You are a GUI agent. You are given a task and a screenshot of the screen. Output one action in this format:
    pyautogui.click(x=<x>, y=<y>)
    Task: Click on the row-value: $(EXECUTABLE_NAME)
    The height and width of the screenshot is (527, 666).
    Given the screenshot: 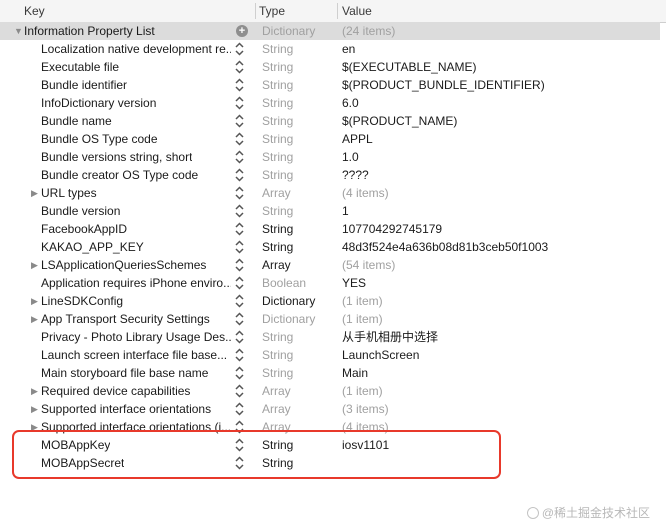 What is the action you would take?
    pyautogui.click(x=409, y=67)
    